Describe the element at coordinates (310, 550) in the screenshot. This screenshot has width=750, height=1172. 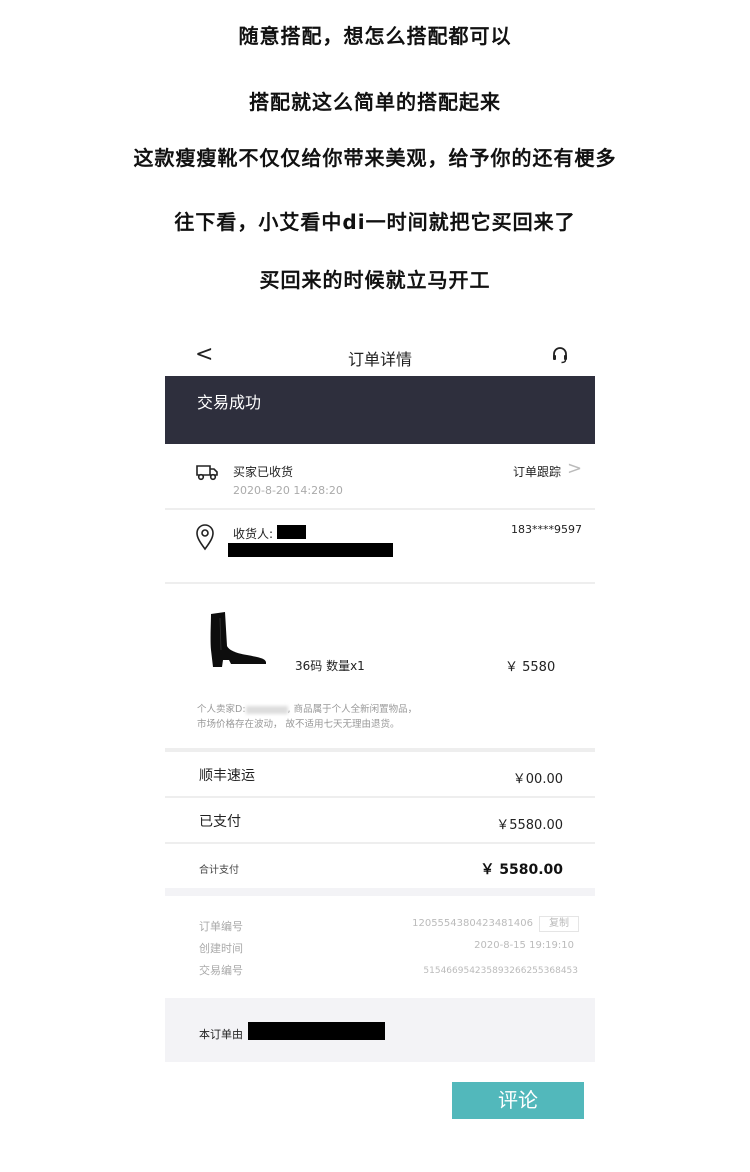
I see `redacted-address` at that location.